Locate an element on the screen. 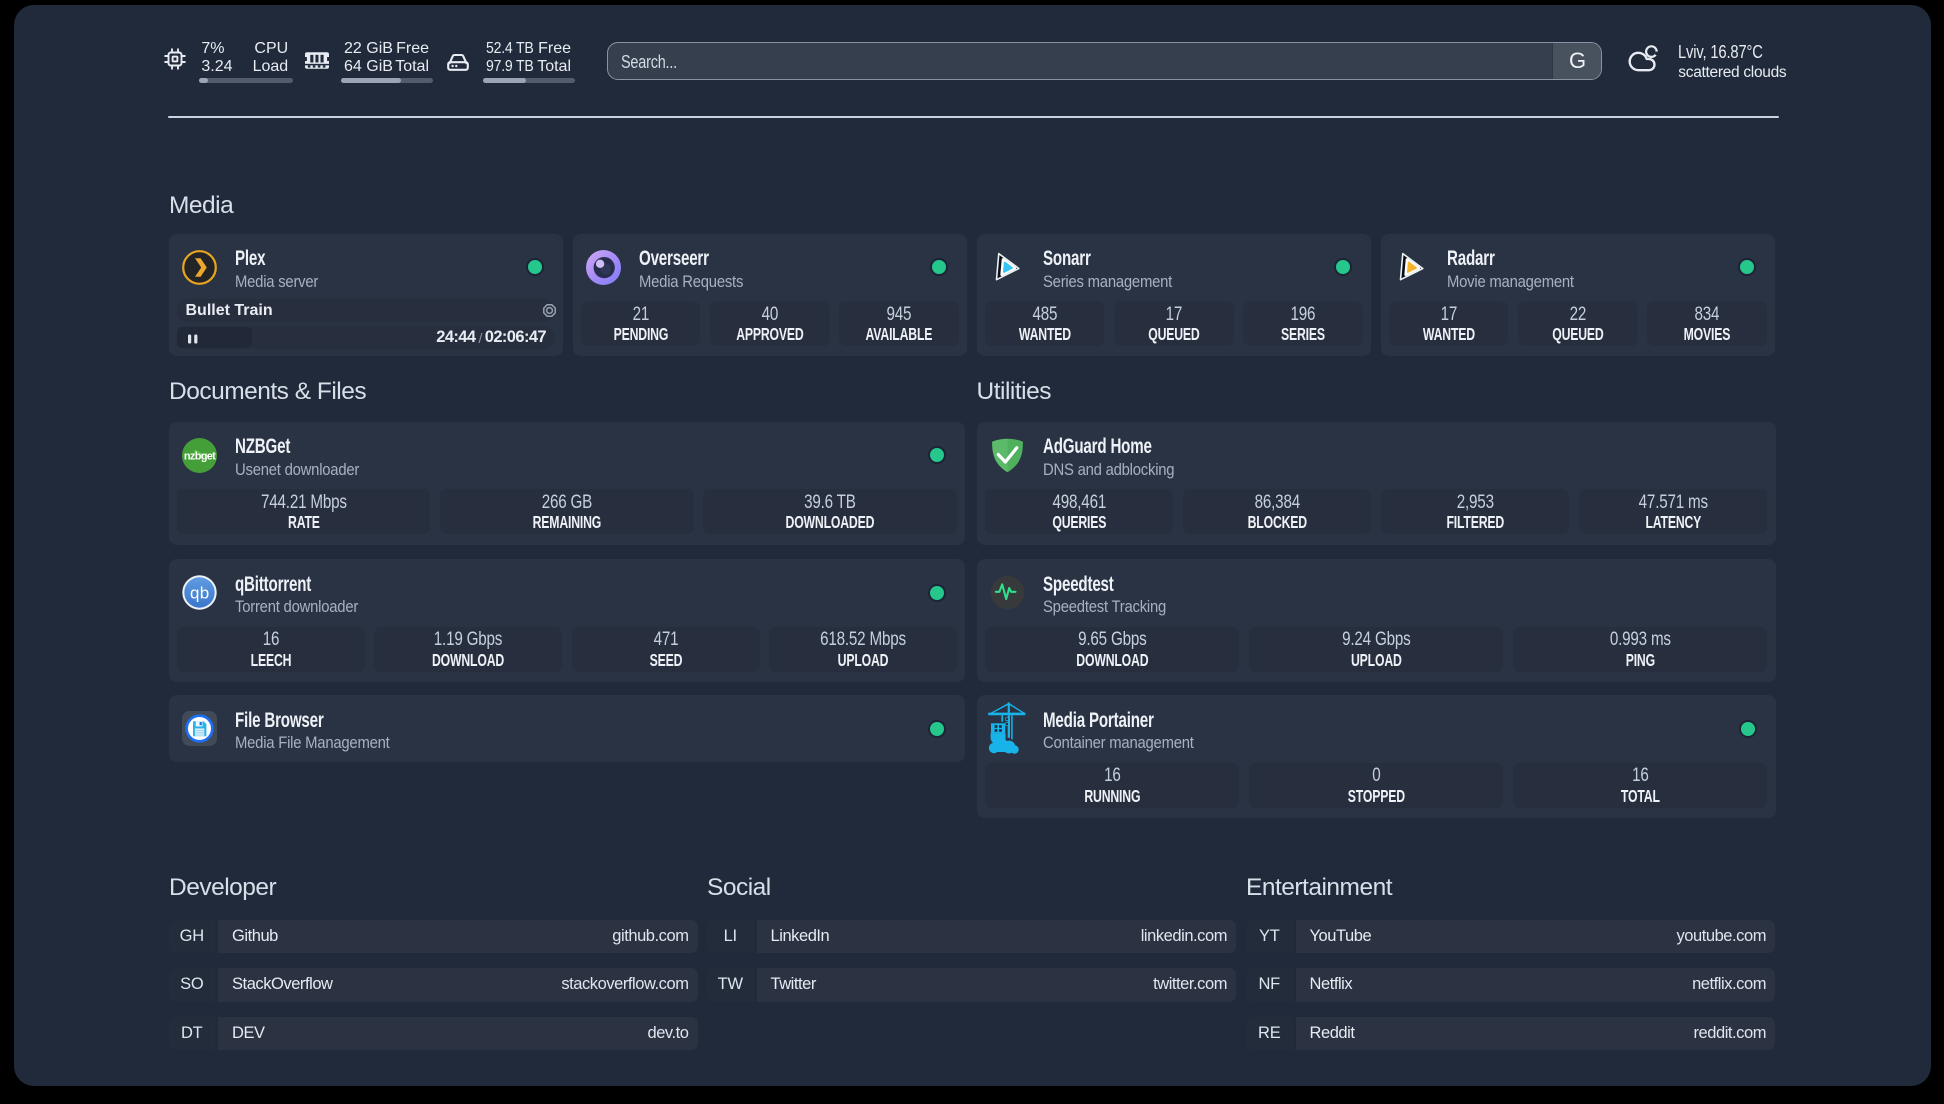 The height and width of the screenshot is (1104, 1944). svg-text: qb is located at coordinates (199, 593).